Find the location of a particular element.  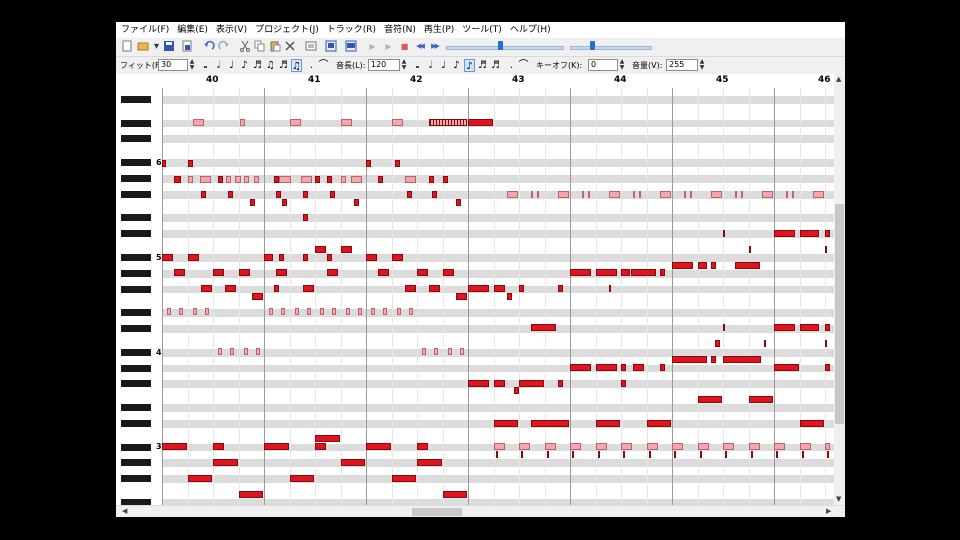

piano-keyboard: 6 5 4 3 is located at coordinates (141, 290).